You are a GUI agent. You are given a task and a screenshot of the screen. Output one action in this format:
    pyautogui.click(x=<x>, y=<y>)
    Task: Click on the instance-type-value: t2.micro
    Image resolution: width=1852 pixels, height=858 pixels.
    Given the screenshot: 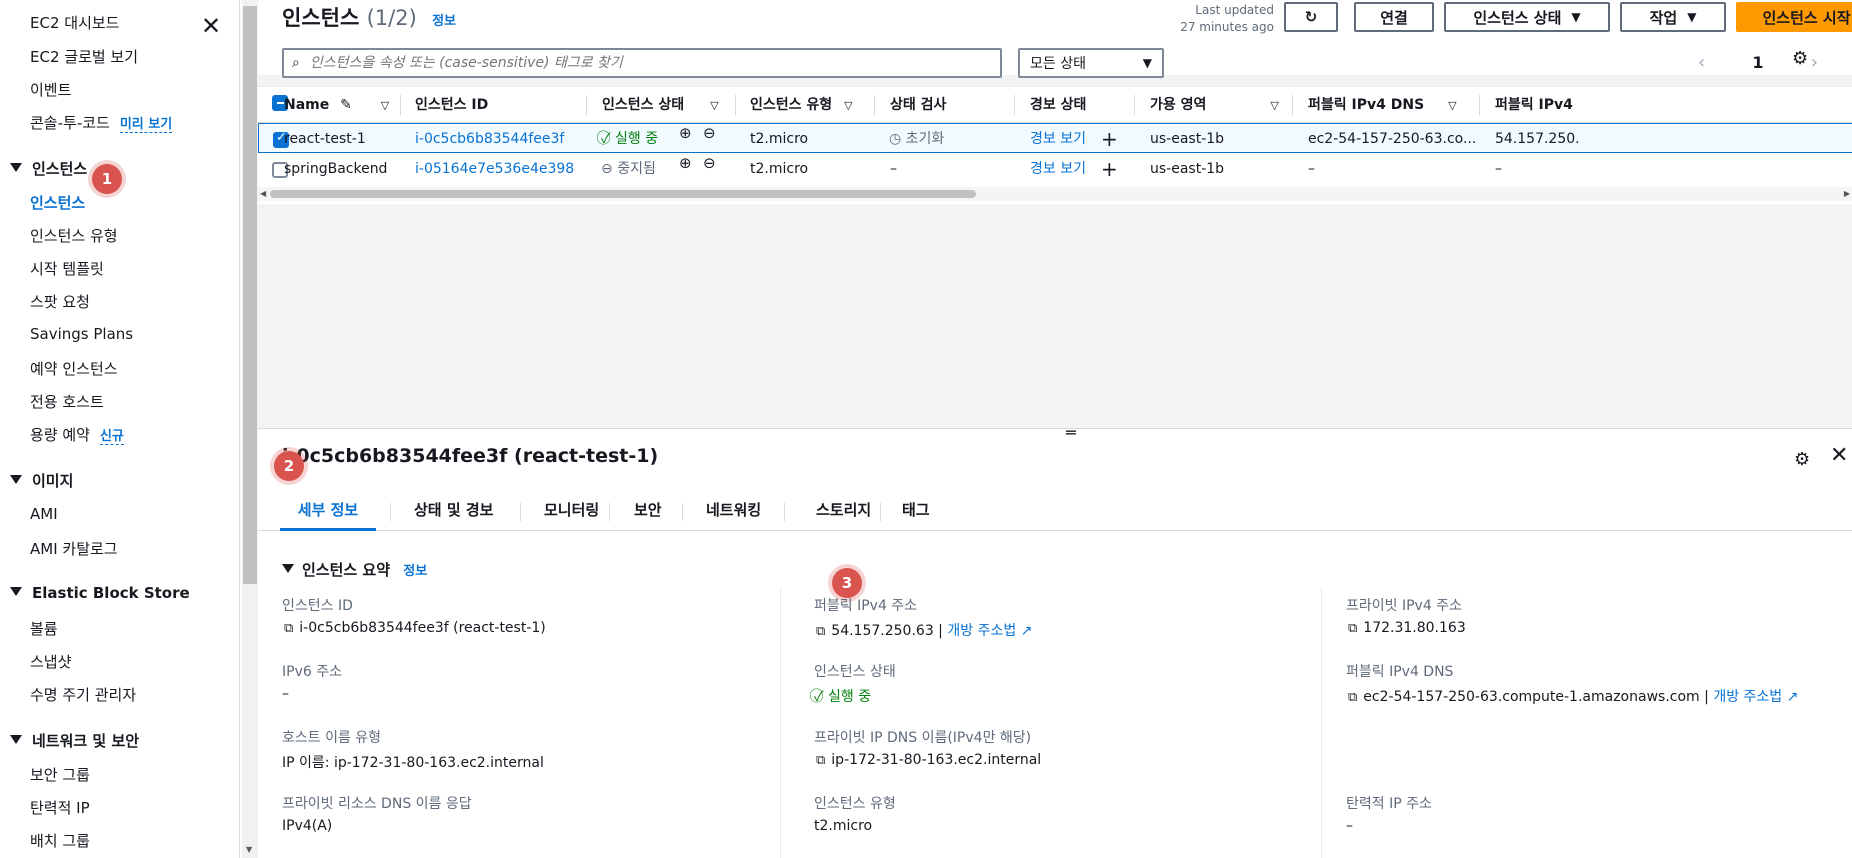 What is the action you would take?
    pyautogui.click(x=843, y=826)
    